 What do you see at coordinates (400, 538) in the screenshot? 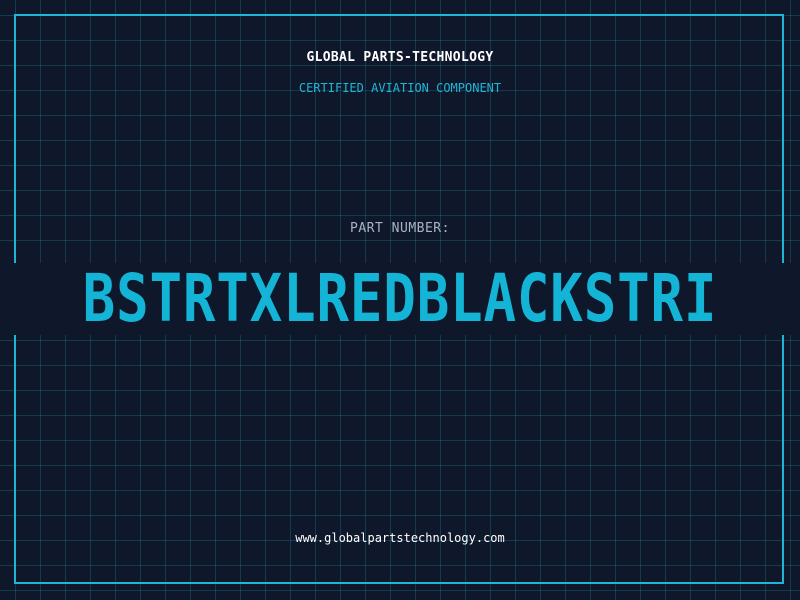
I see `website-url: www.globalpartstechnology.com` at bounding box center [400, 538].